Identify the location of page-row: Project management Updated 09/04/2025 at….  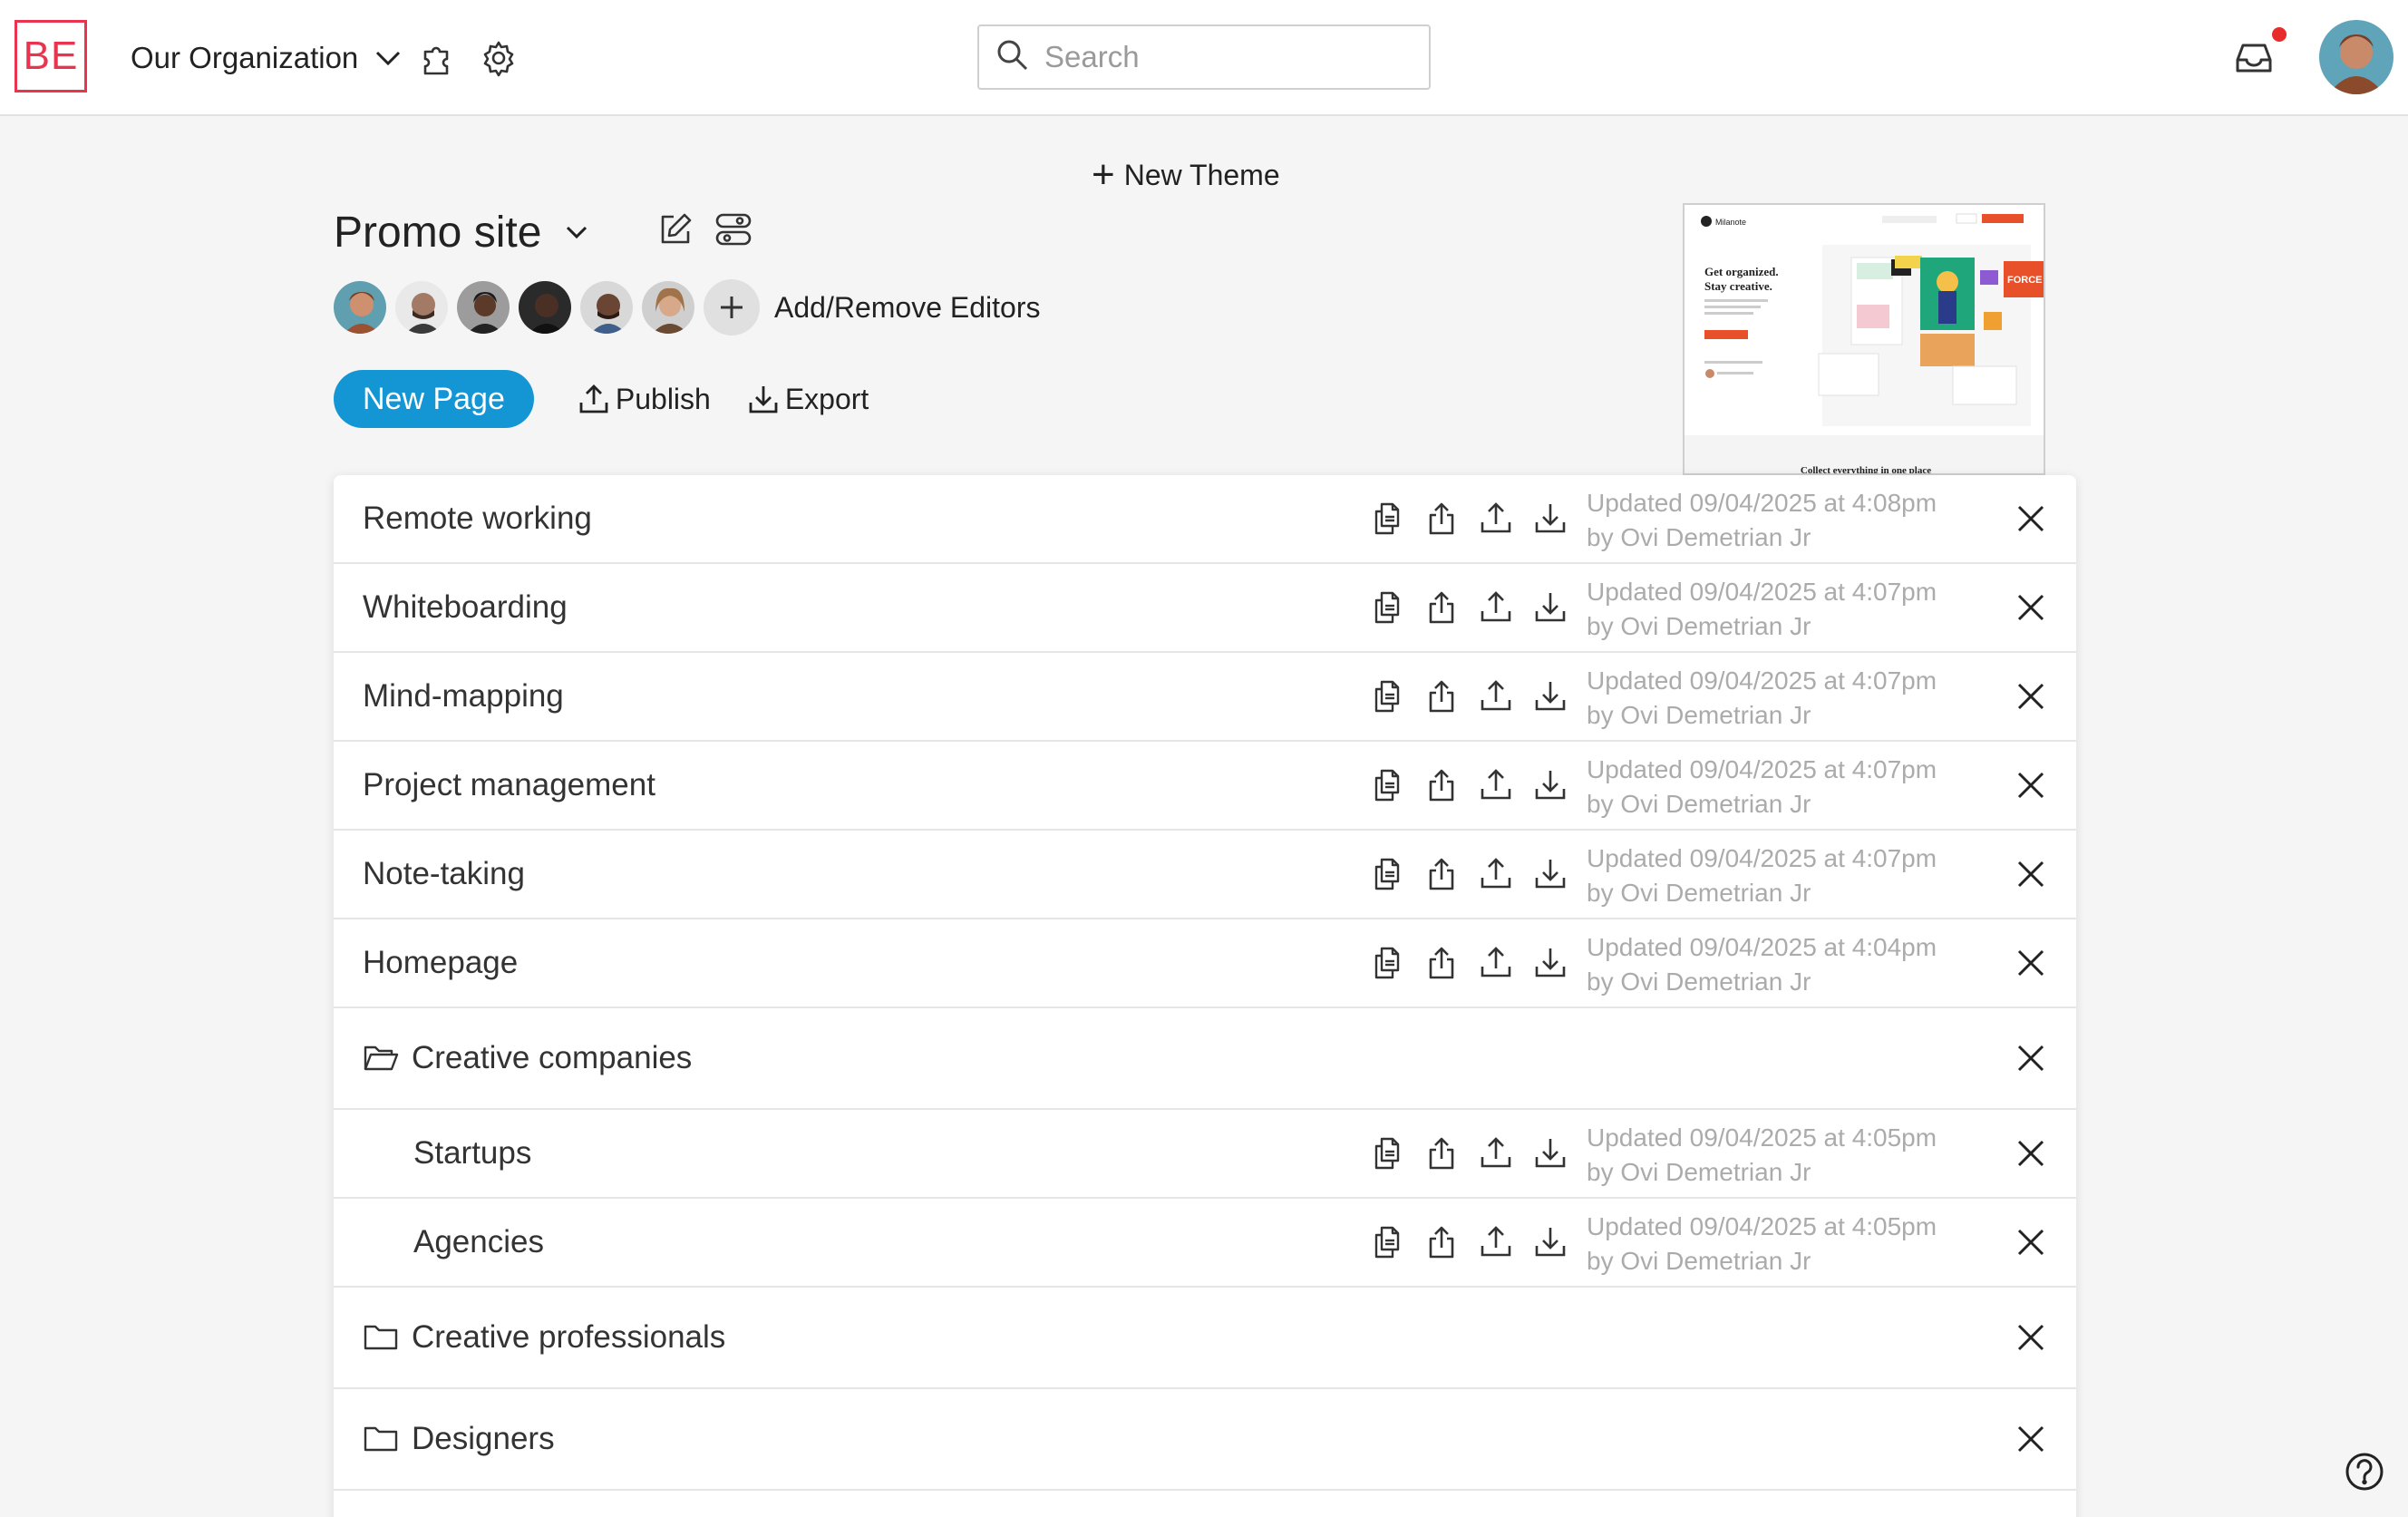
(1205, 786).